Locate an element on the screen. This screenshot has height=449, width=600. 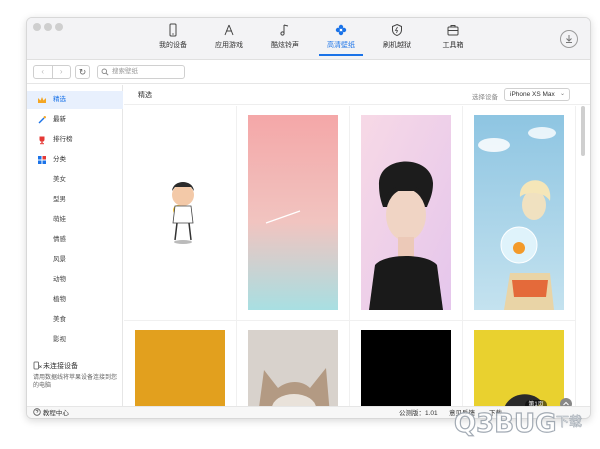
watermark-logo: Q3BUG 下载 is located at coordinates (526, 420).